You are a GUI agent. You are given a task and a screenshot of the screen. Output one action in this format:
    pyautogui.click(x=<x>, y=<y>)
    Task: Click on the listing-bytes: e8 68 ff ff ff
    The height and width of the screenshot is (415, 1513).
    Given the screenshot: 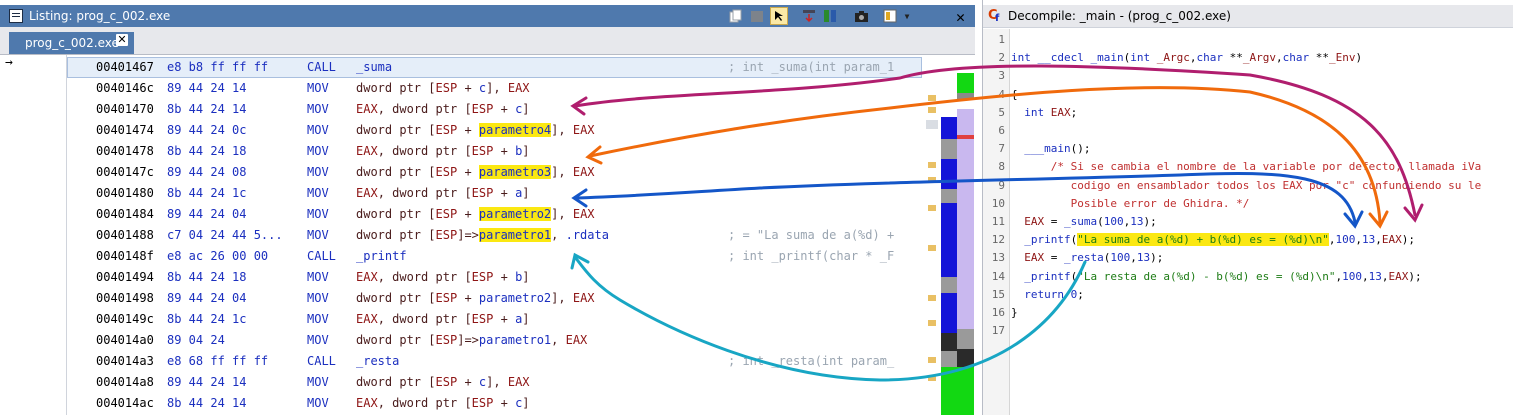 What is the action you would take?
    pyautogui.click(x=218, y=361)
    